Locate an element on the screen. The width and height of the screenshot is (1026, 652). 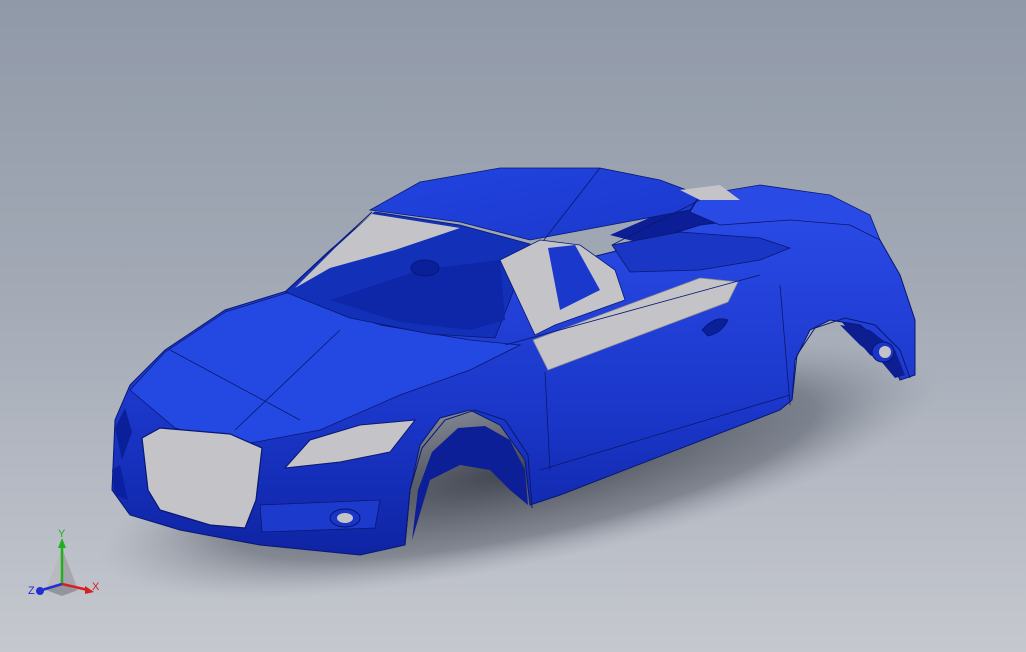
orientation-triad: Y X Z is located at coordinates (67, 570).